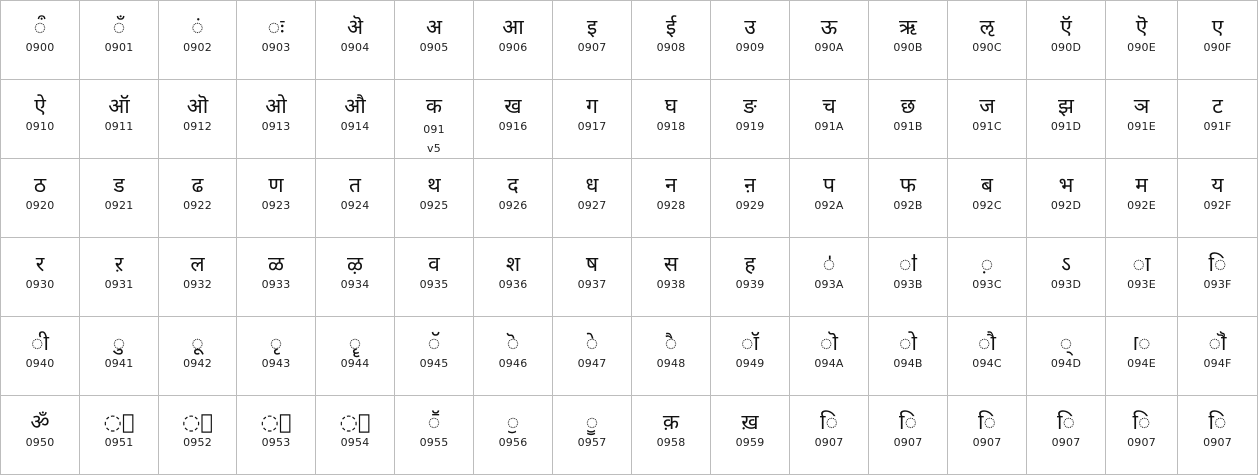 The width and height of the screenshot is (1258, 475). Describe the element at coordinates (1141, 363) in the screenshot. I see `codepoint-label: 094E` at that location.